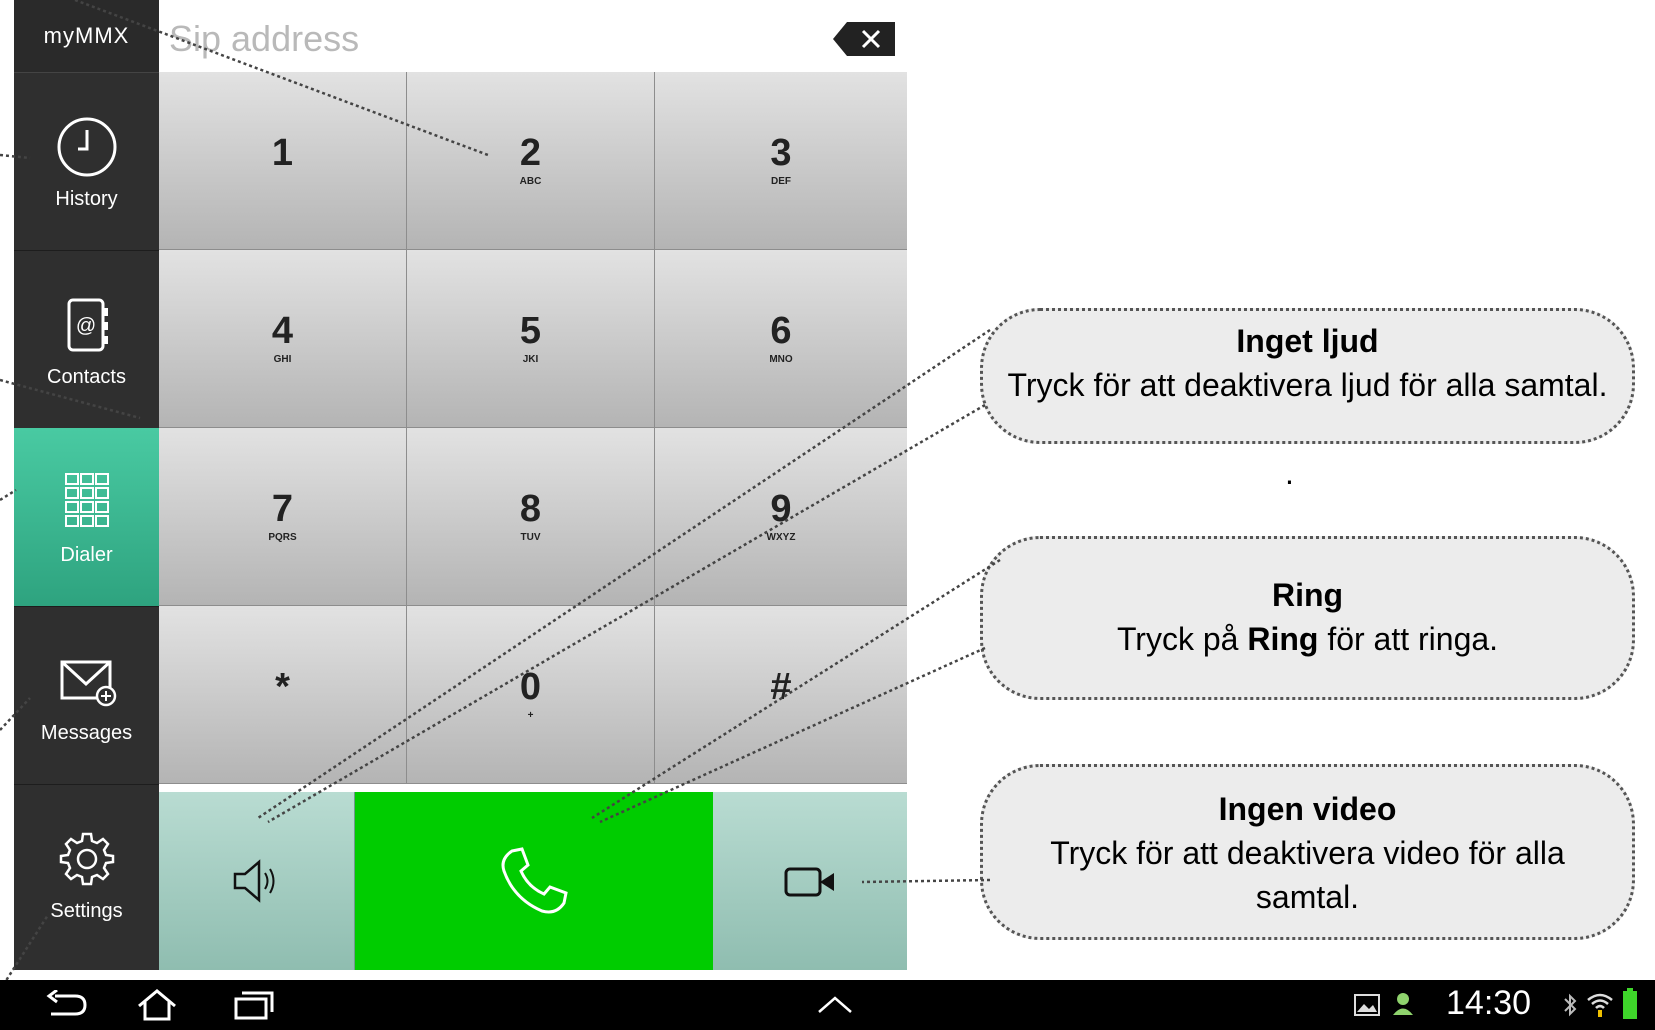 The height and width of the screenshot is (1030, 1655). I want to click on callout-text: Tryck på Ring för att ringa., so click(1307, 639).